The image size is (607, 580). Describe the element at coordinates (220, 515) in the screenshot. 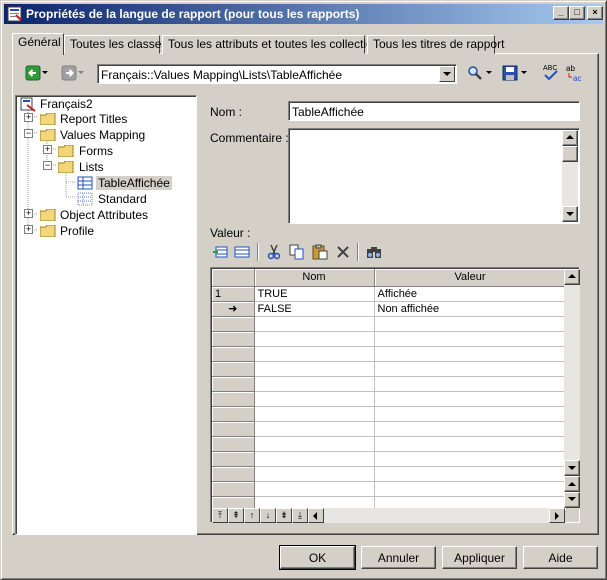

I see `move-top-icon: ⤒` at that location.